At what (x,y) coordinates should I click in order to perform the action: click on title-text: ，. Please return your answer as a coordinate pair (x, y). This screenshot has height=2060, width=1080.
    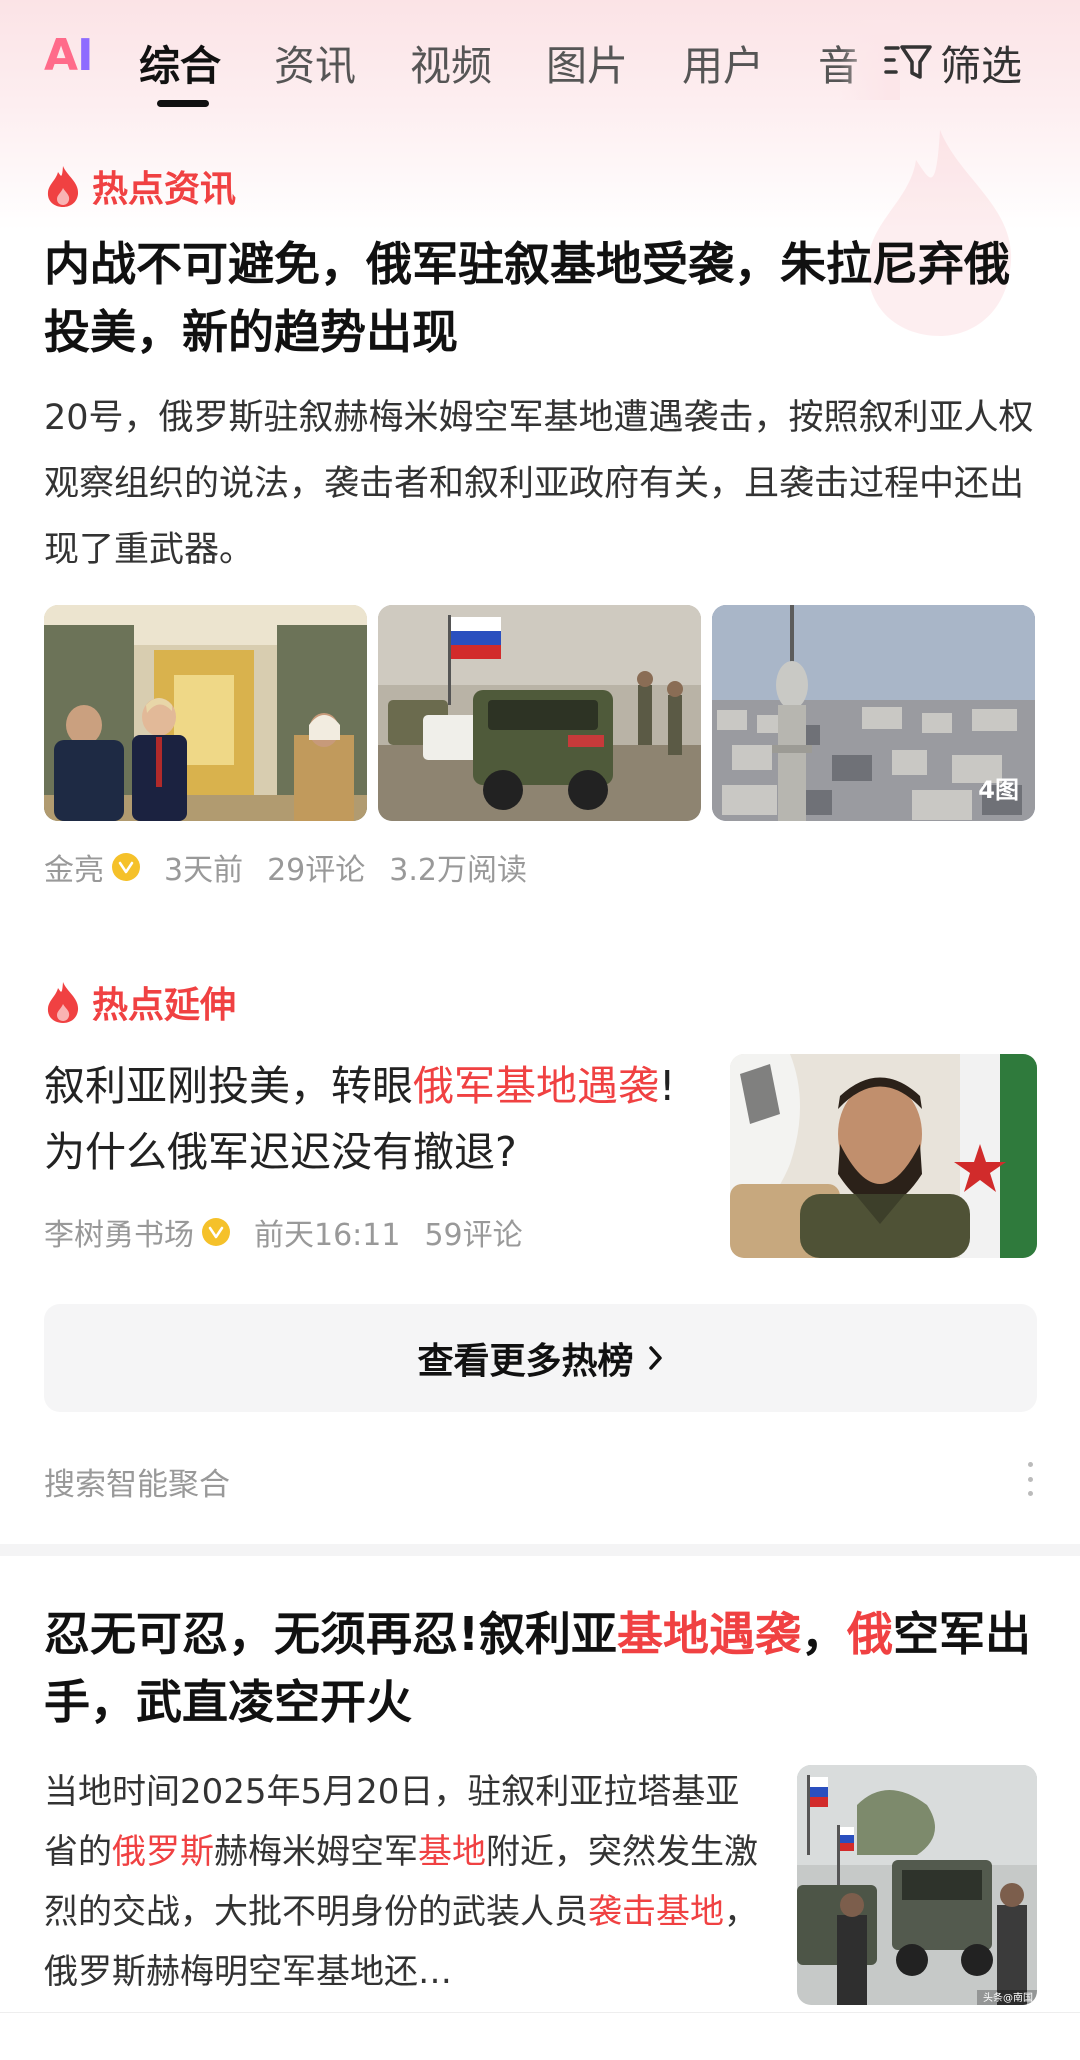
    Looking at the image, I should click on (823, 1634).